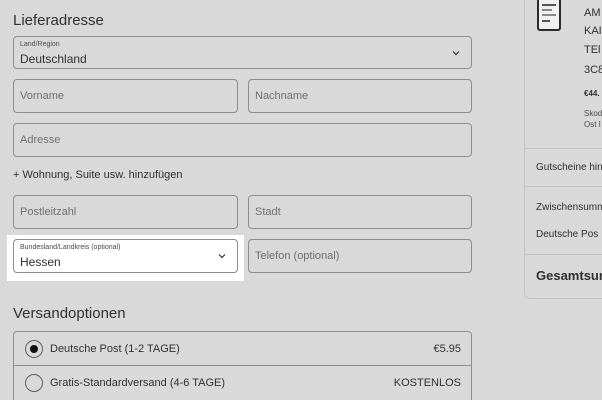 The image size is (602, 400). I want to click on product-variant-line-1: Skod, so click(593, 113).